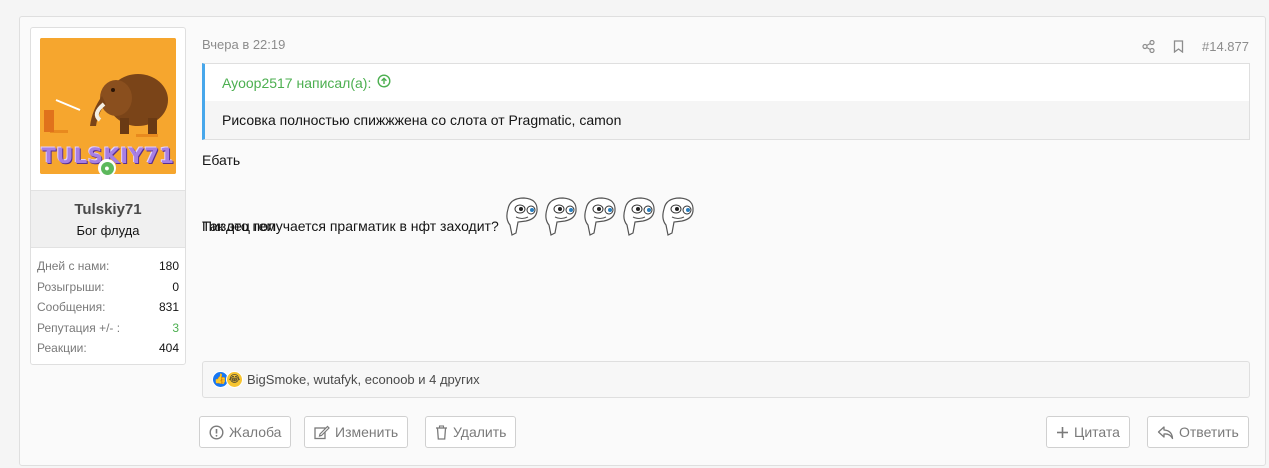 The width and height of the screenshot is (1269, 468). What do you see at coordinates (169, 307) in the screenshot?
I see `stat-value: 831` at bounding box center [169, 307].